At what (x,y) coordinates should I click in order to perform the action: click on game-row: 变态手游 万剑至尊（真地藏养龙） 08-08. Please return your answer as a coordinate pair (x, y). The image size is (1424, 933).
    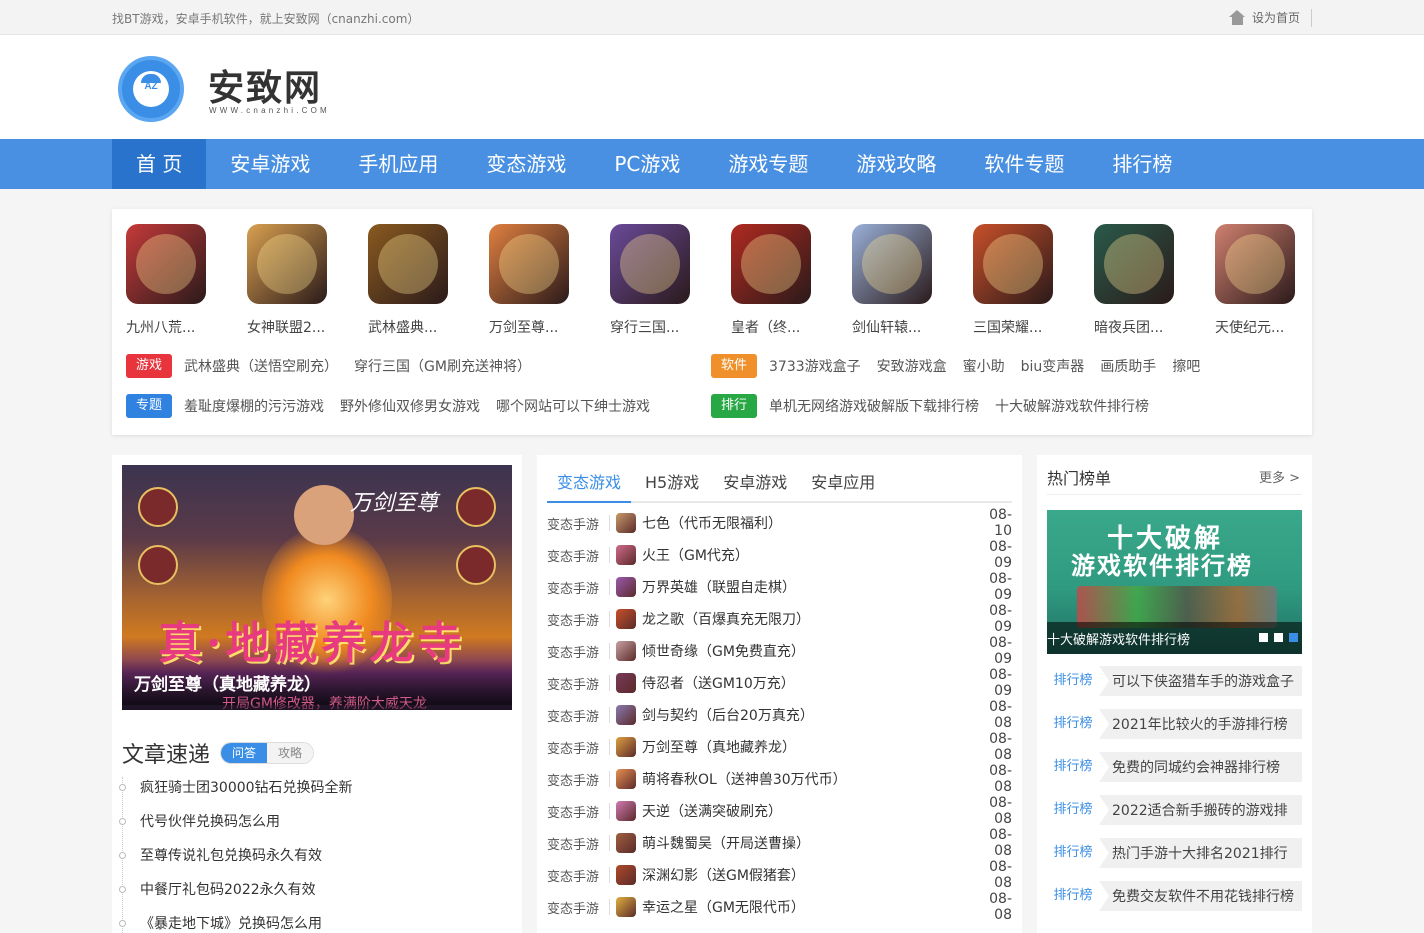
    Looking at the image, I should click on (779, 747).